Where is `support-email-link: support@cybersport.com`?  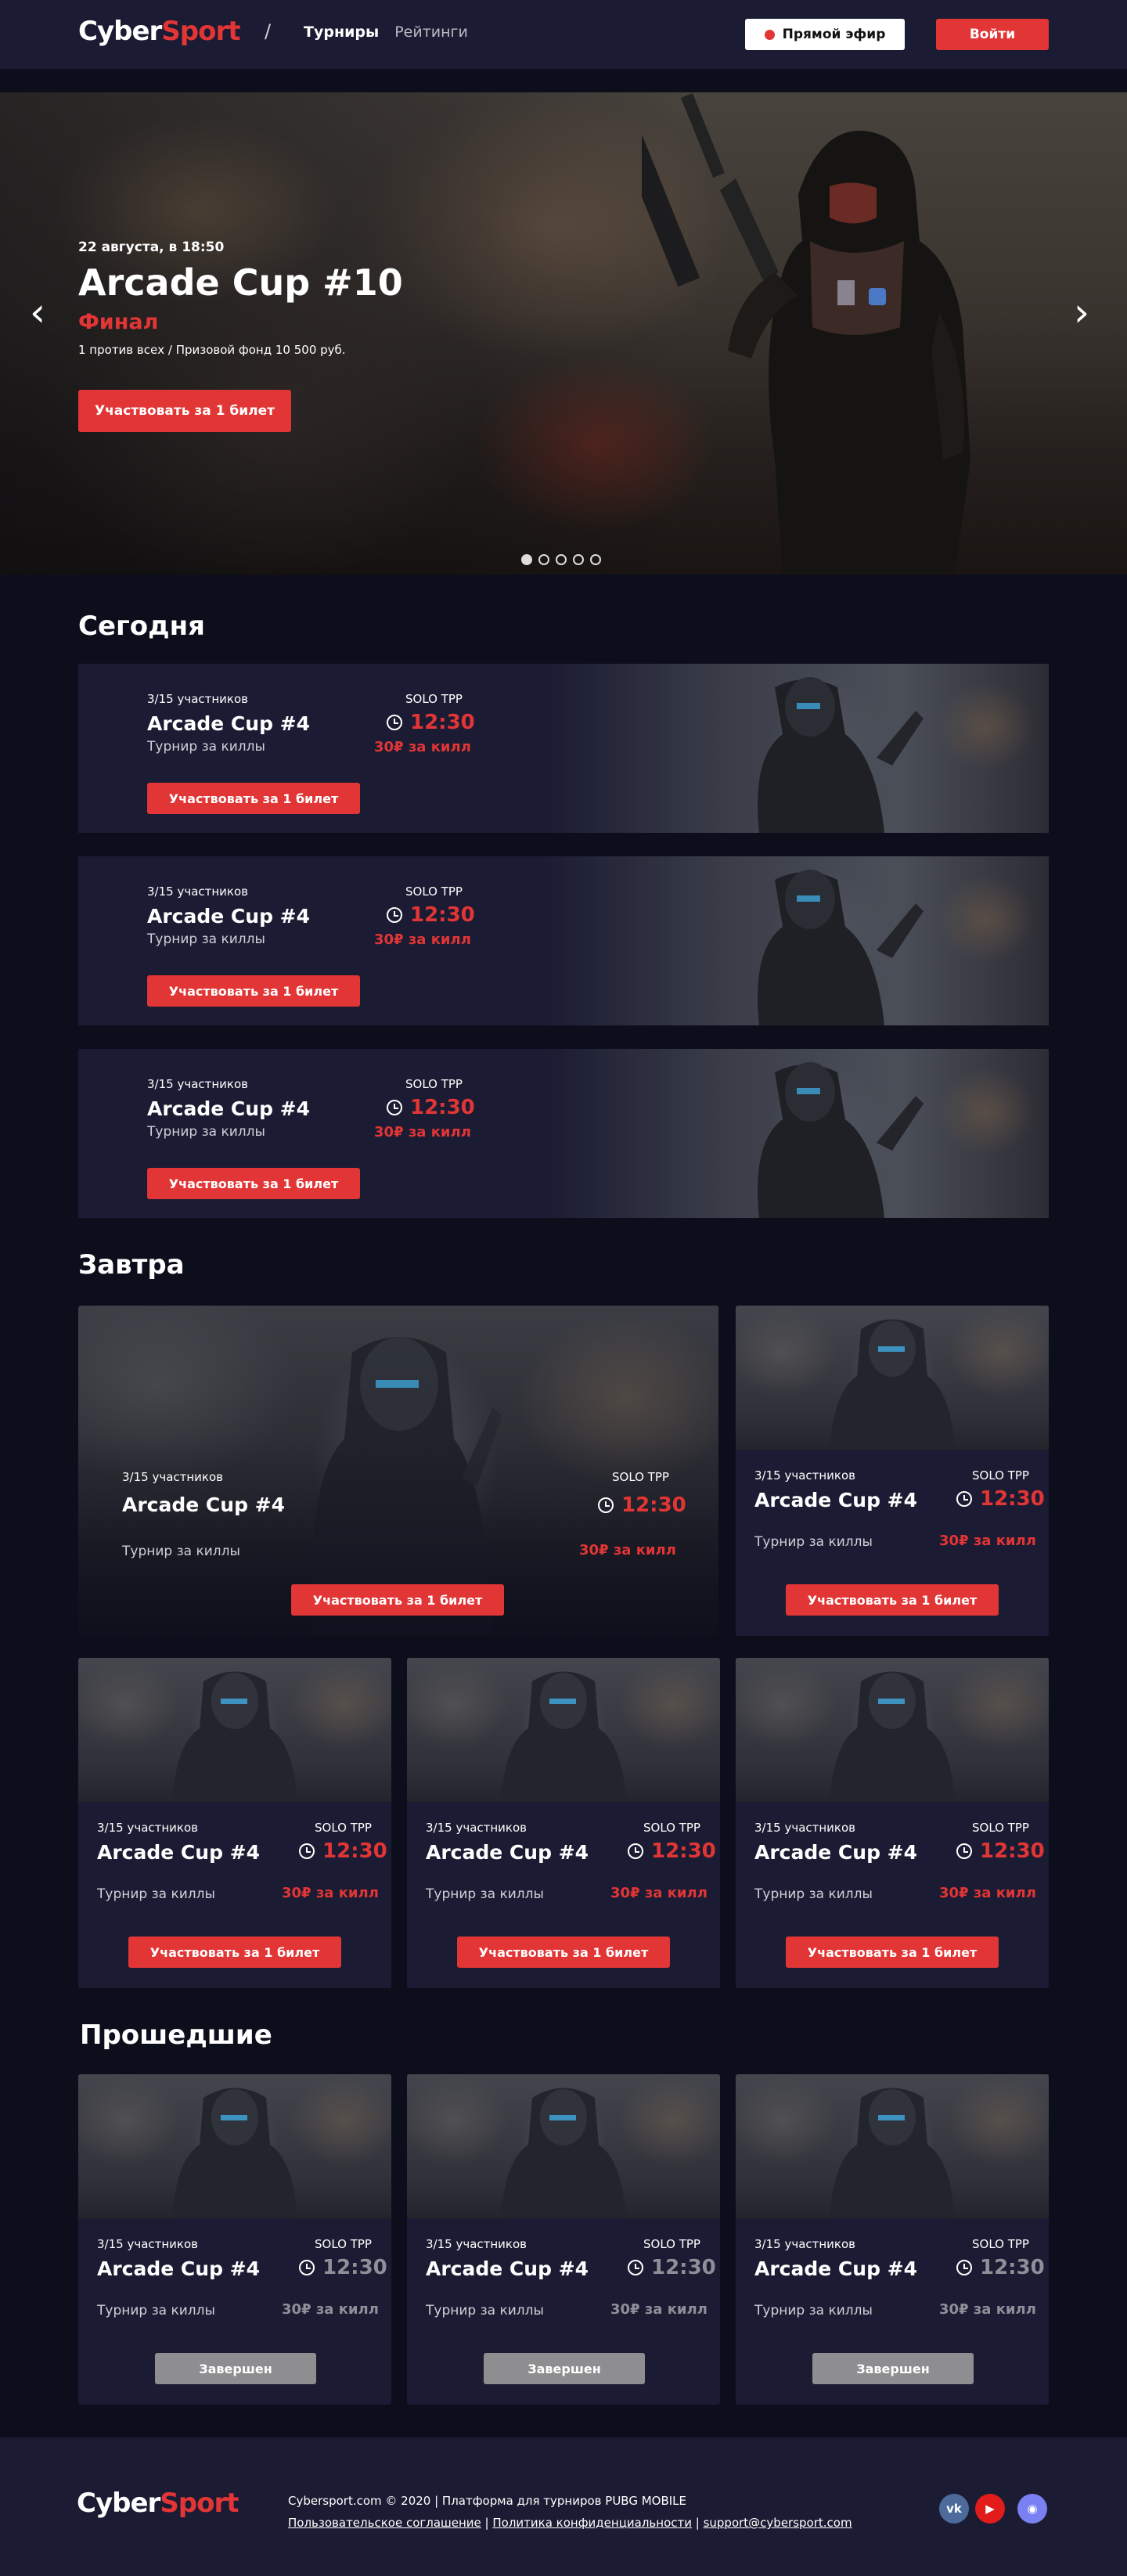 support-email-link: support@cybersport.com is located at coordinates (778, 2523).